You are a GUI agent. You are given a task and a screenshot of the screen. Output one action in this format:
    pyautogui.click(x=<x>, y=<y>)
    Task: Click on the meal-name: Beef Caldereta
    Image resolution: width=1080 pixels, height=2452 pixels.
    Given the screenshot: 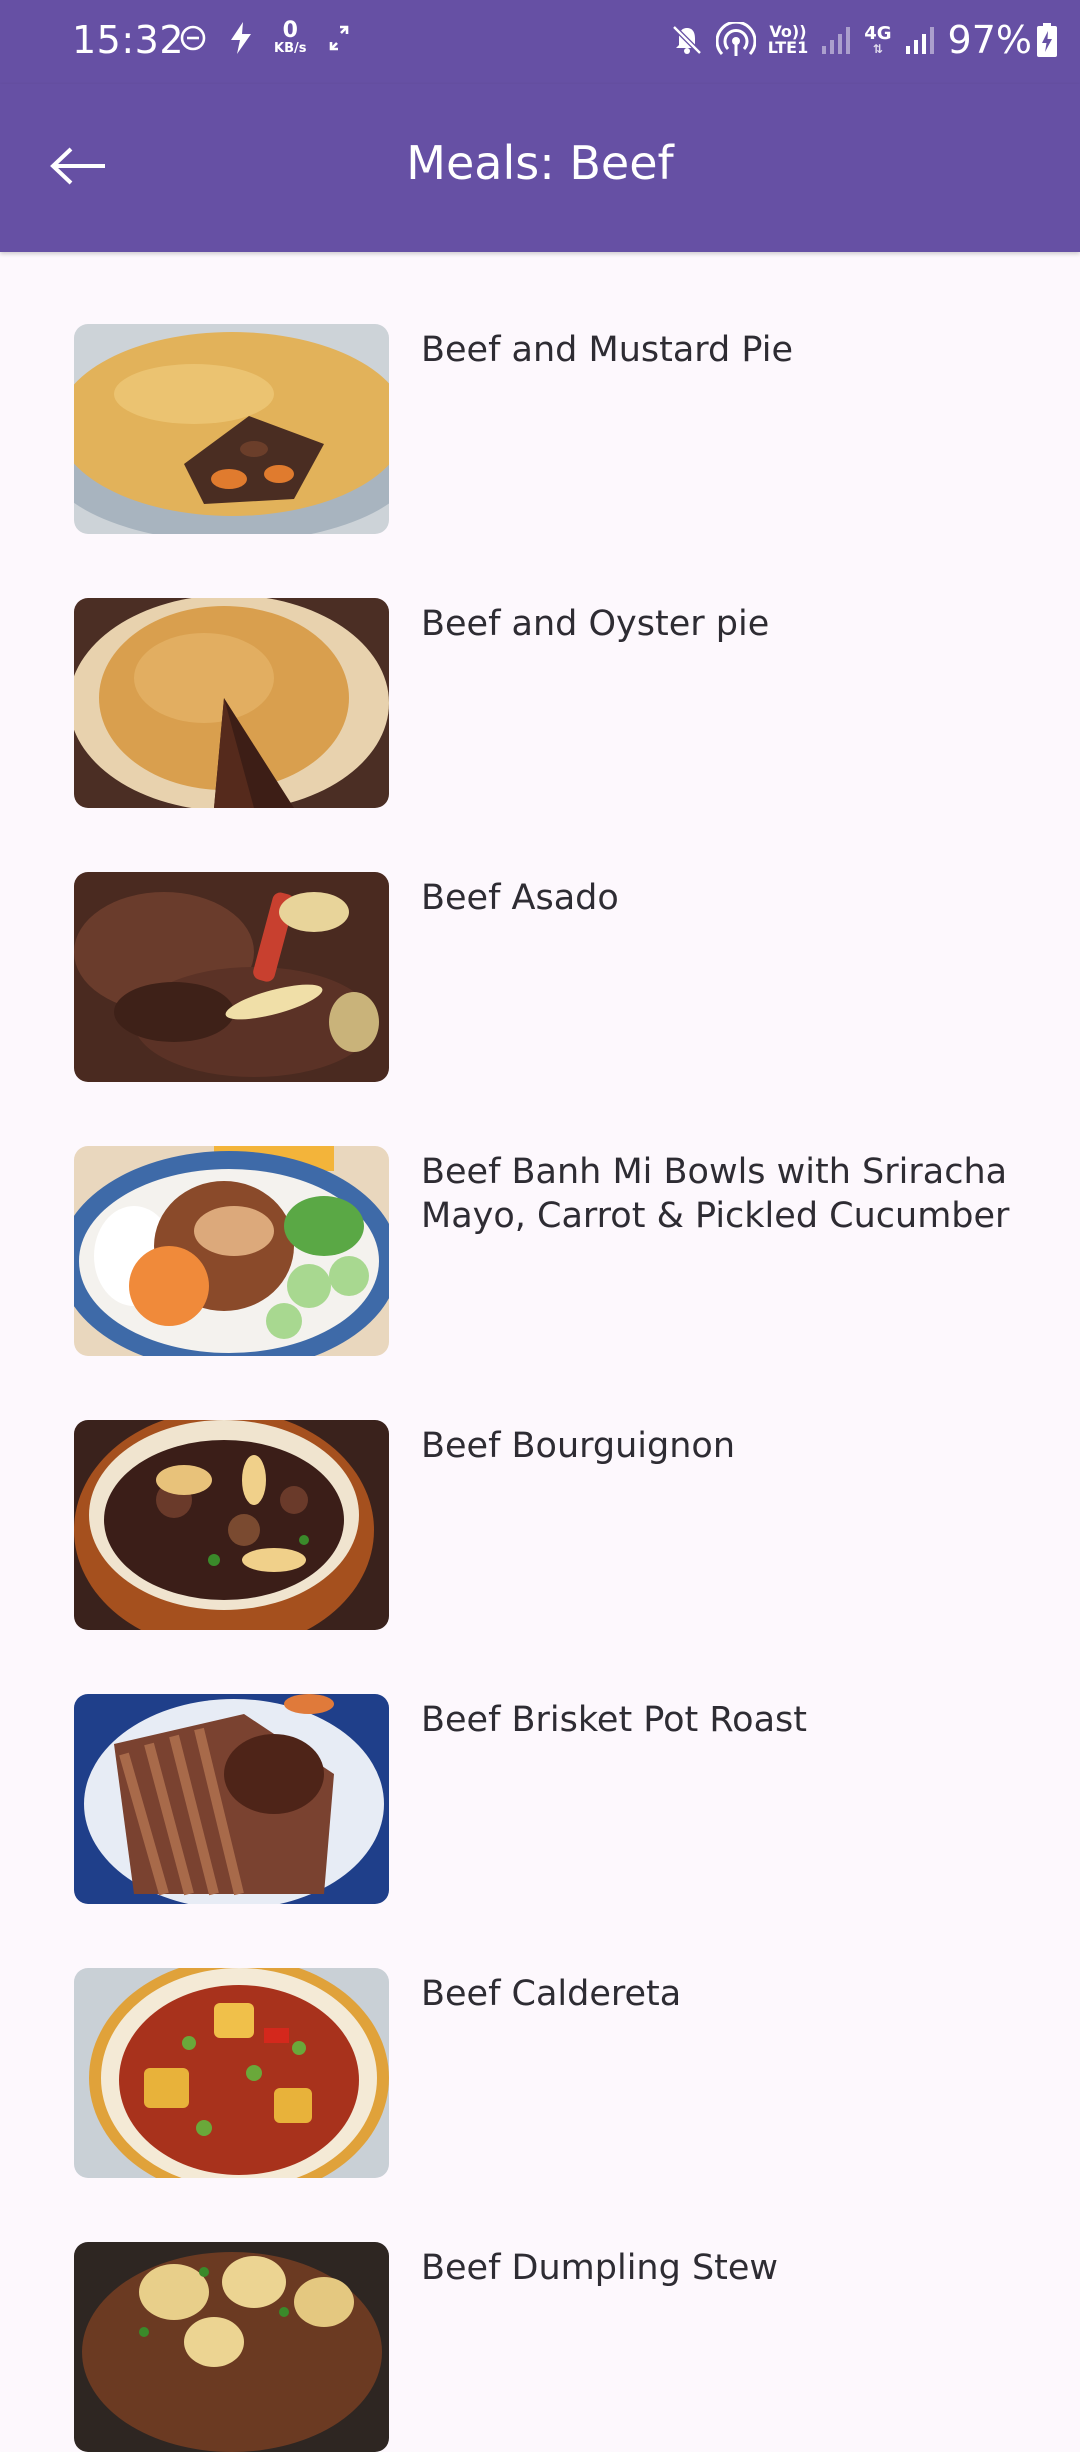 What is the action you would take?
    pyautogui.click(x=551, y=1994)
    